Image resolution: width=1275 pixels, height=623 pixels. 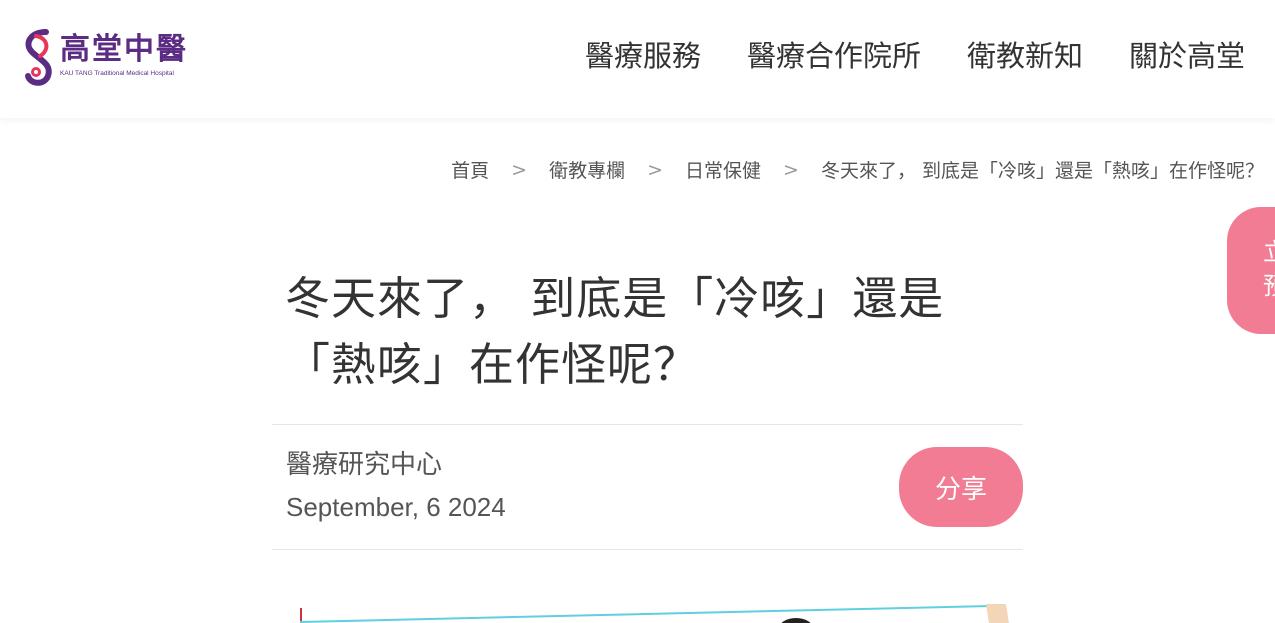 What do you see at coordinates (615, 298) in the screenshot?
I see `article-title-line-1: 冬天來了， 到底是「冷咳」還是` at bounding box center [615, 298].